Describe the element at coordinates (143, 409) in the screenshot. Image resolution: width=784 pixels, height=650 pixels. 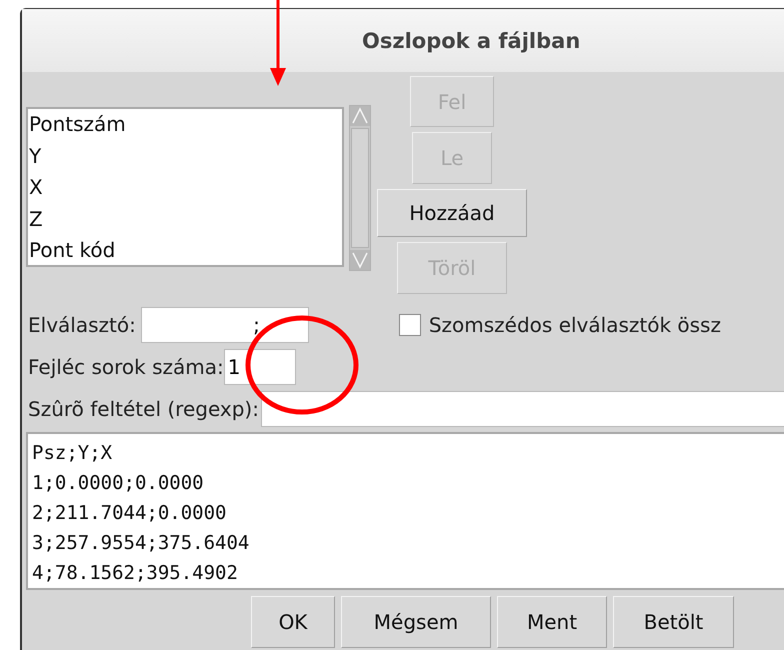
I see `filter-label: Szûrõ feltétel (regexp):` at that location.